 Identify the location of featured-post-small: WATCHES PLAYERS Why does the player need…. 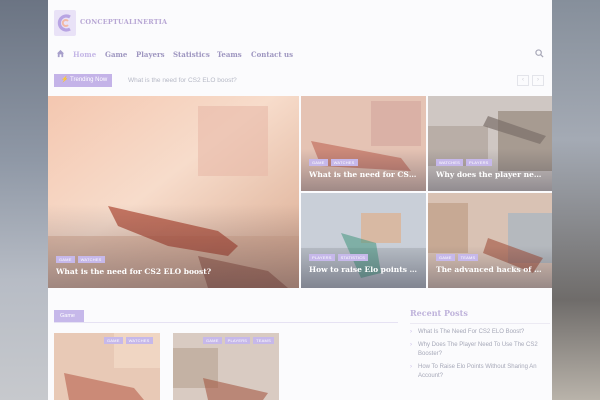
(490, 143).